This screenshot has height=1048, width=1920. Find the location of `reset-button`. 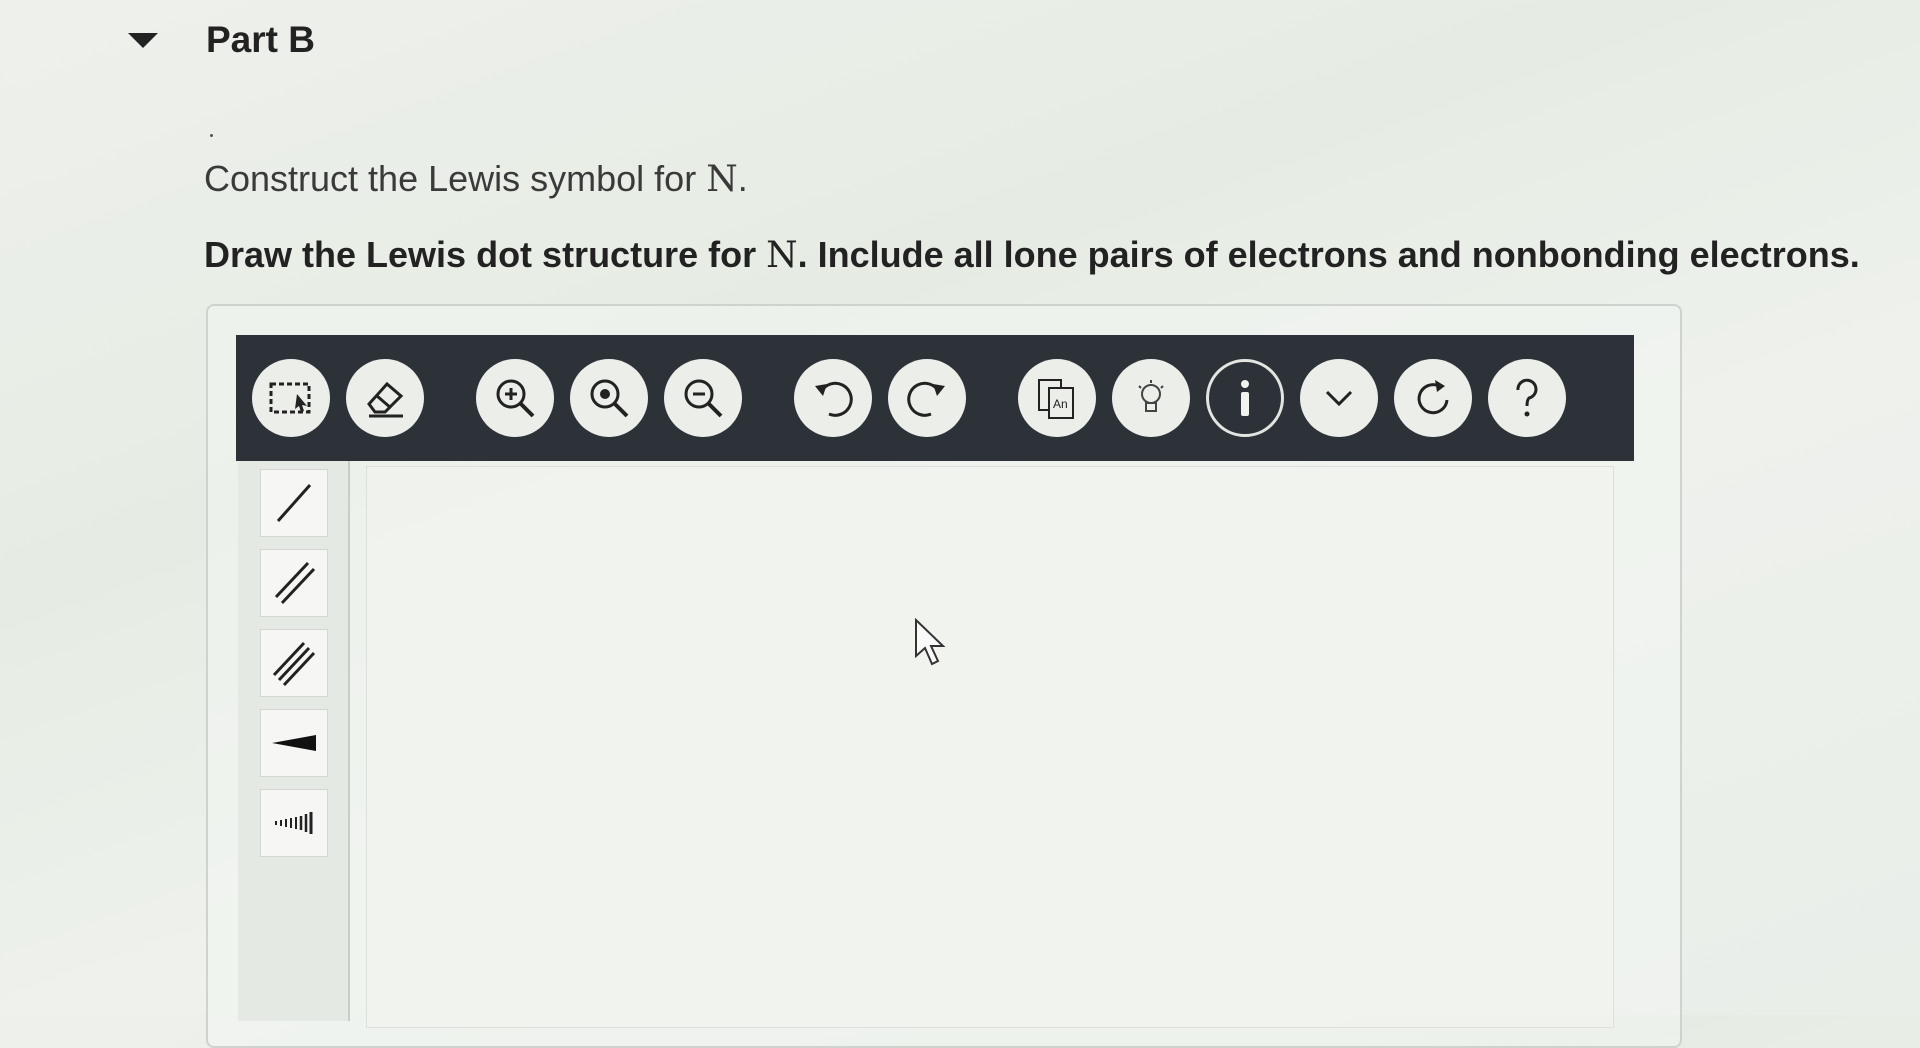

reset-button is located at coordinates (1433, 398).